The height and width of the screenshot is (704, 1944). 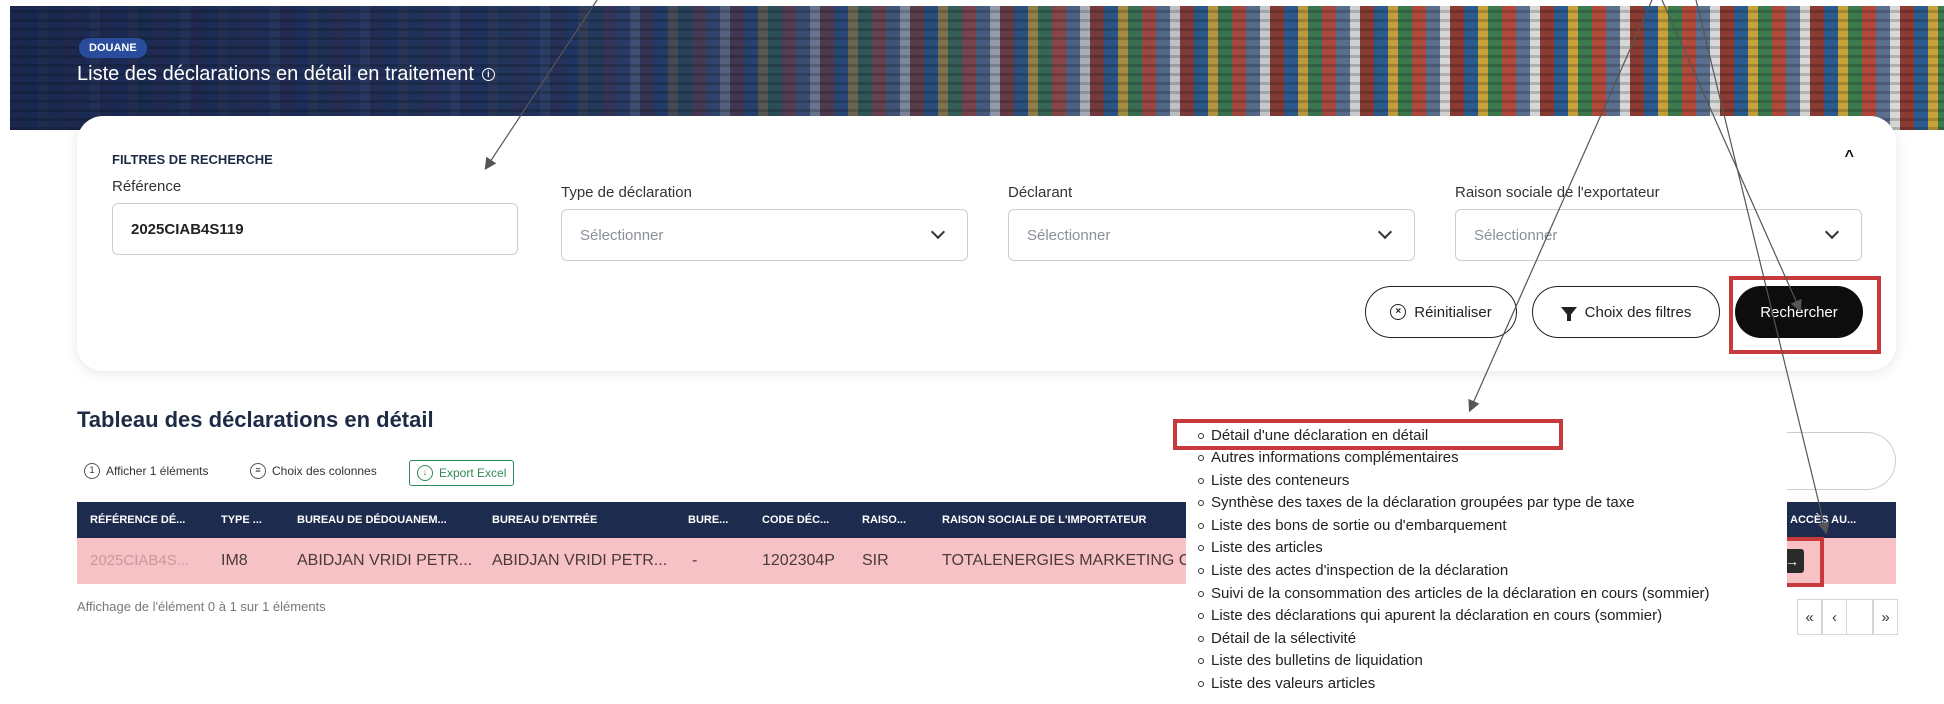 I want to click on douane-badge: DOUANE, so click(x=113, y=48).